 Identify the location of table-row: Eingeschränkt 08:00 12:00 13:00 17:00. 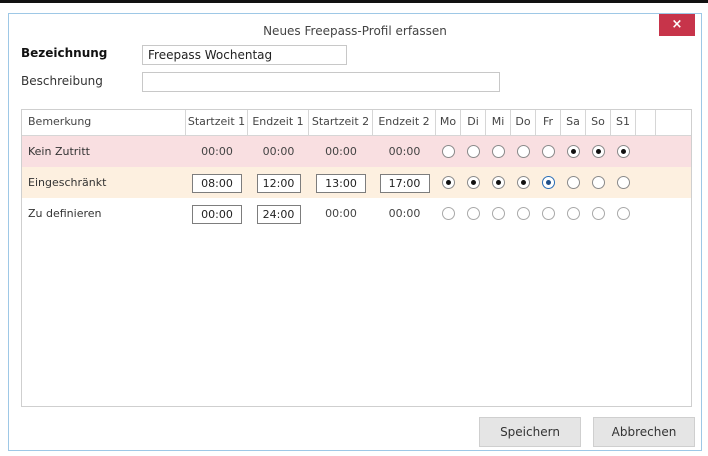
(356, 182).